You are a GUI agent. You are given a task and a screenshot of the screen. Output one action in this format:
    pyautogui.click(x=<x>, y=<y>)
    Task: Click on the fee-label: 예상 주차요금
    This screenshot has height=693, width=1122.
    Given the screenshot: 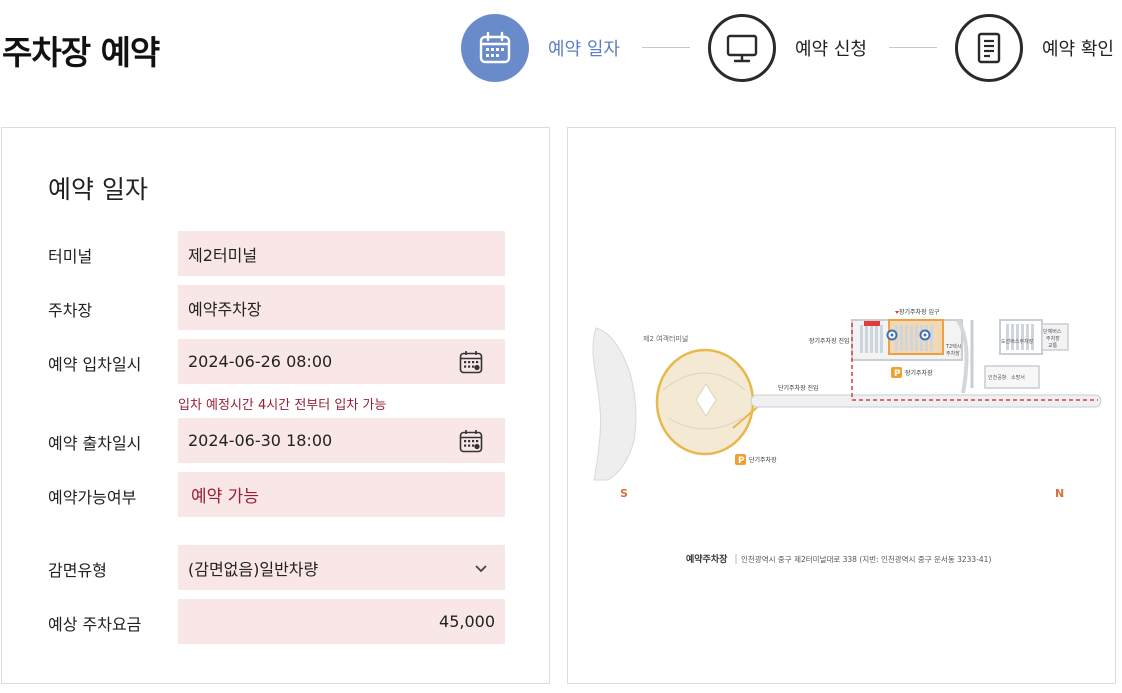 What is the action you would take?
    pyautogui.click(x=95, y=624)
    